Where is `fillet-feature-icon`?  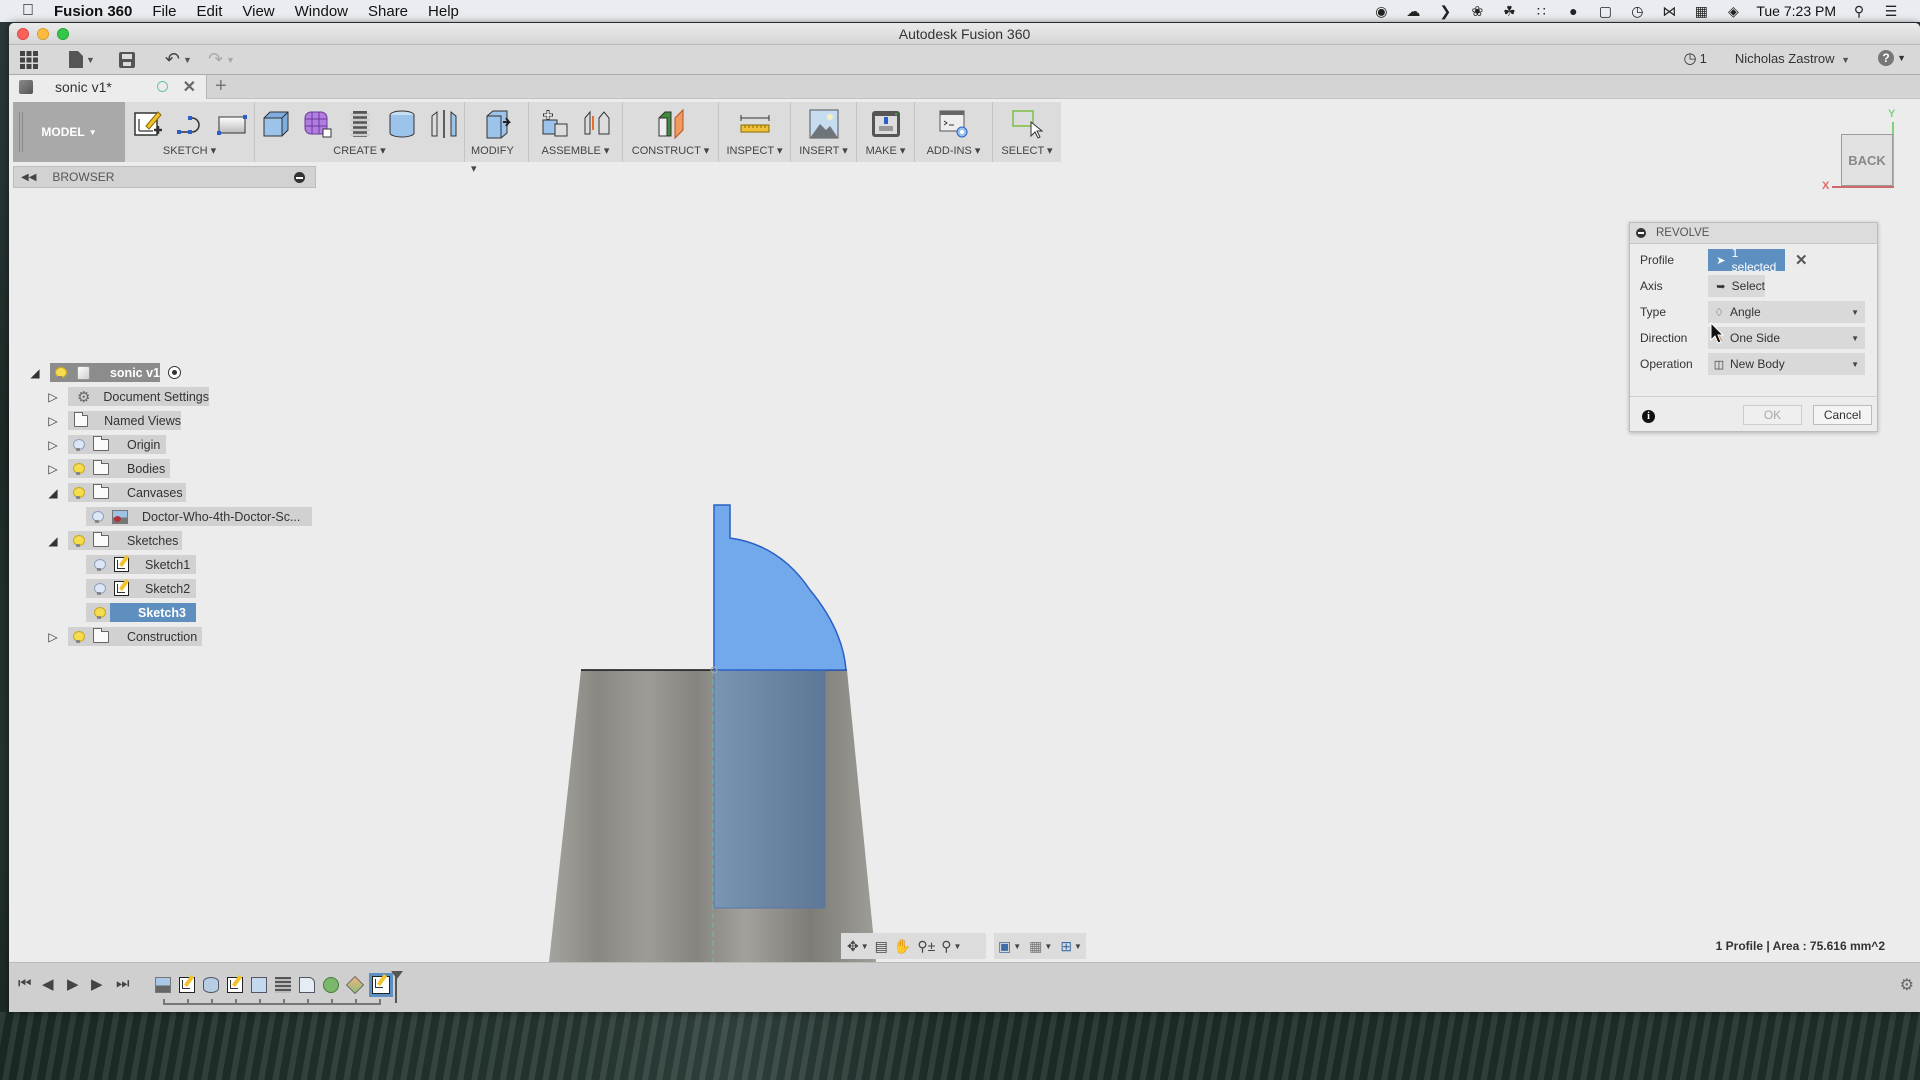 fillet-feature-icon is located at coordinates (307, 985).